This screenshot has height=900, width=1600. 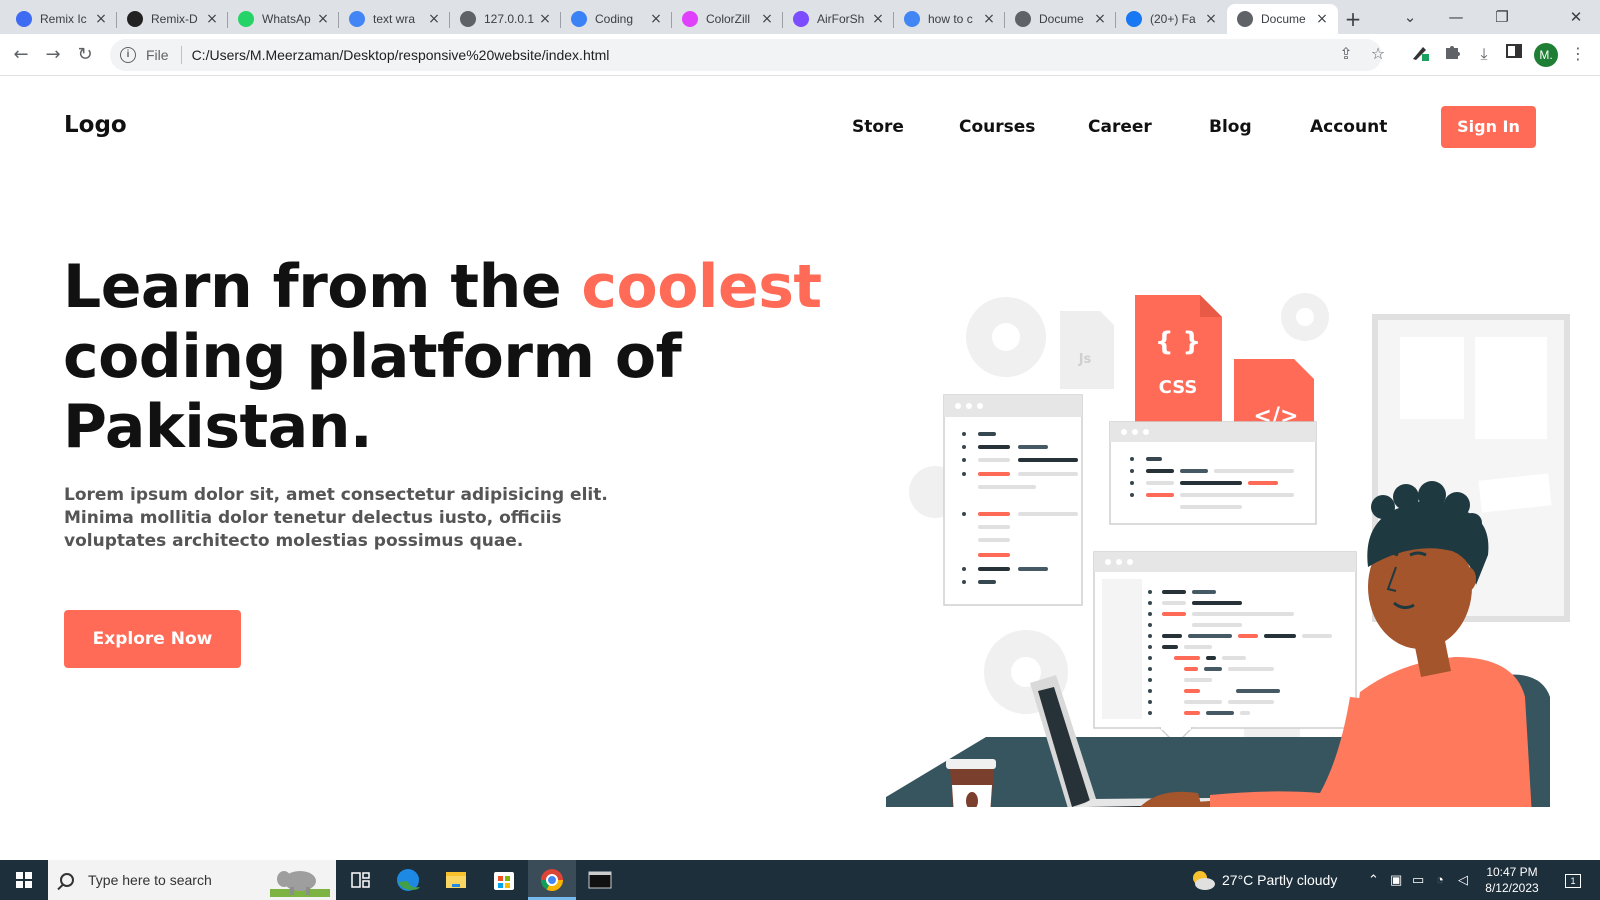 I want to click on side-panel-icon, so click(x=1514, y=54).